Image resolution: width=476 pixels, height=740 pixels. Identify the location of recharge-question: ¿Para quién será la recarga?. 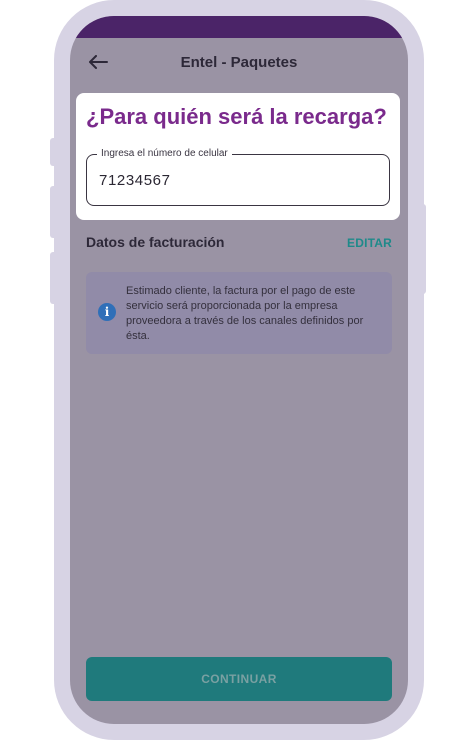
(236, 116).